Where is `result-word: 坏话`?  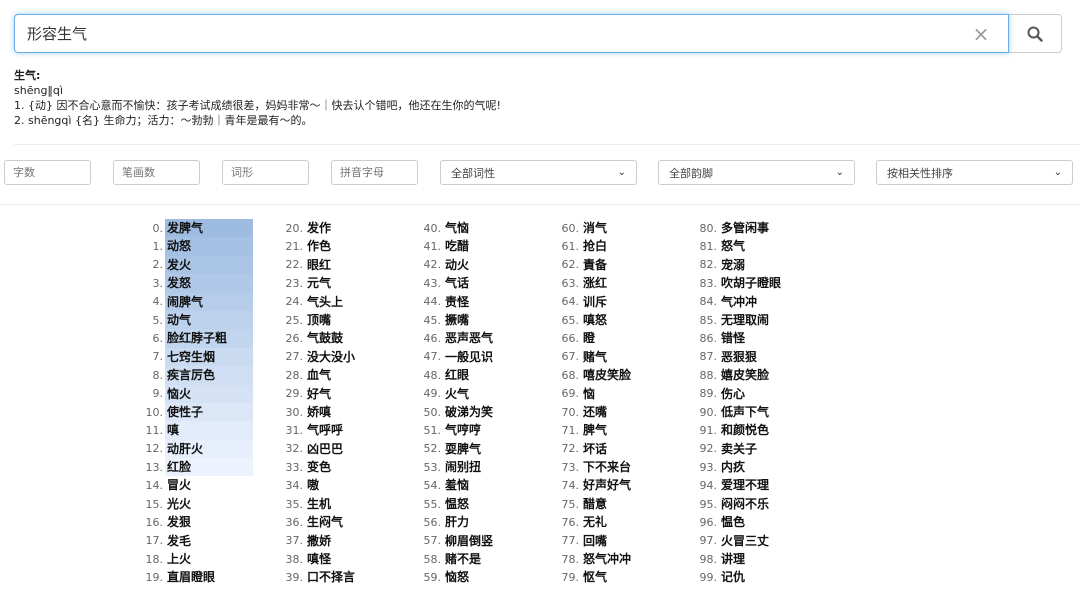
result-word: 坏话 is located at coordinates (594, 449).